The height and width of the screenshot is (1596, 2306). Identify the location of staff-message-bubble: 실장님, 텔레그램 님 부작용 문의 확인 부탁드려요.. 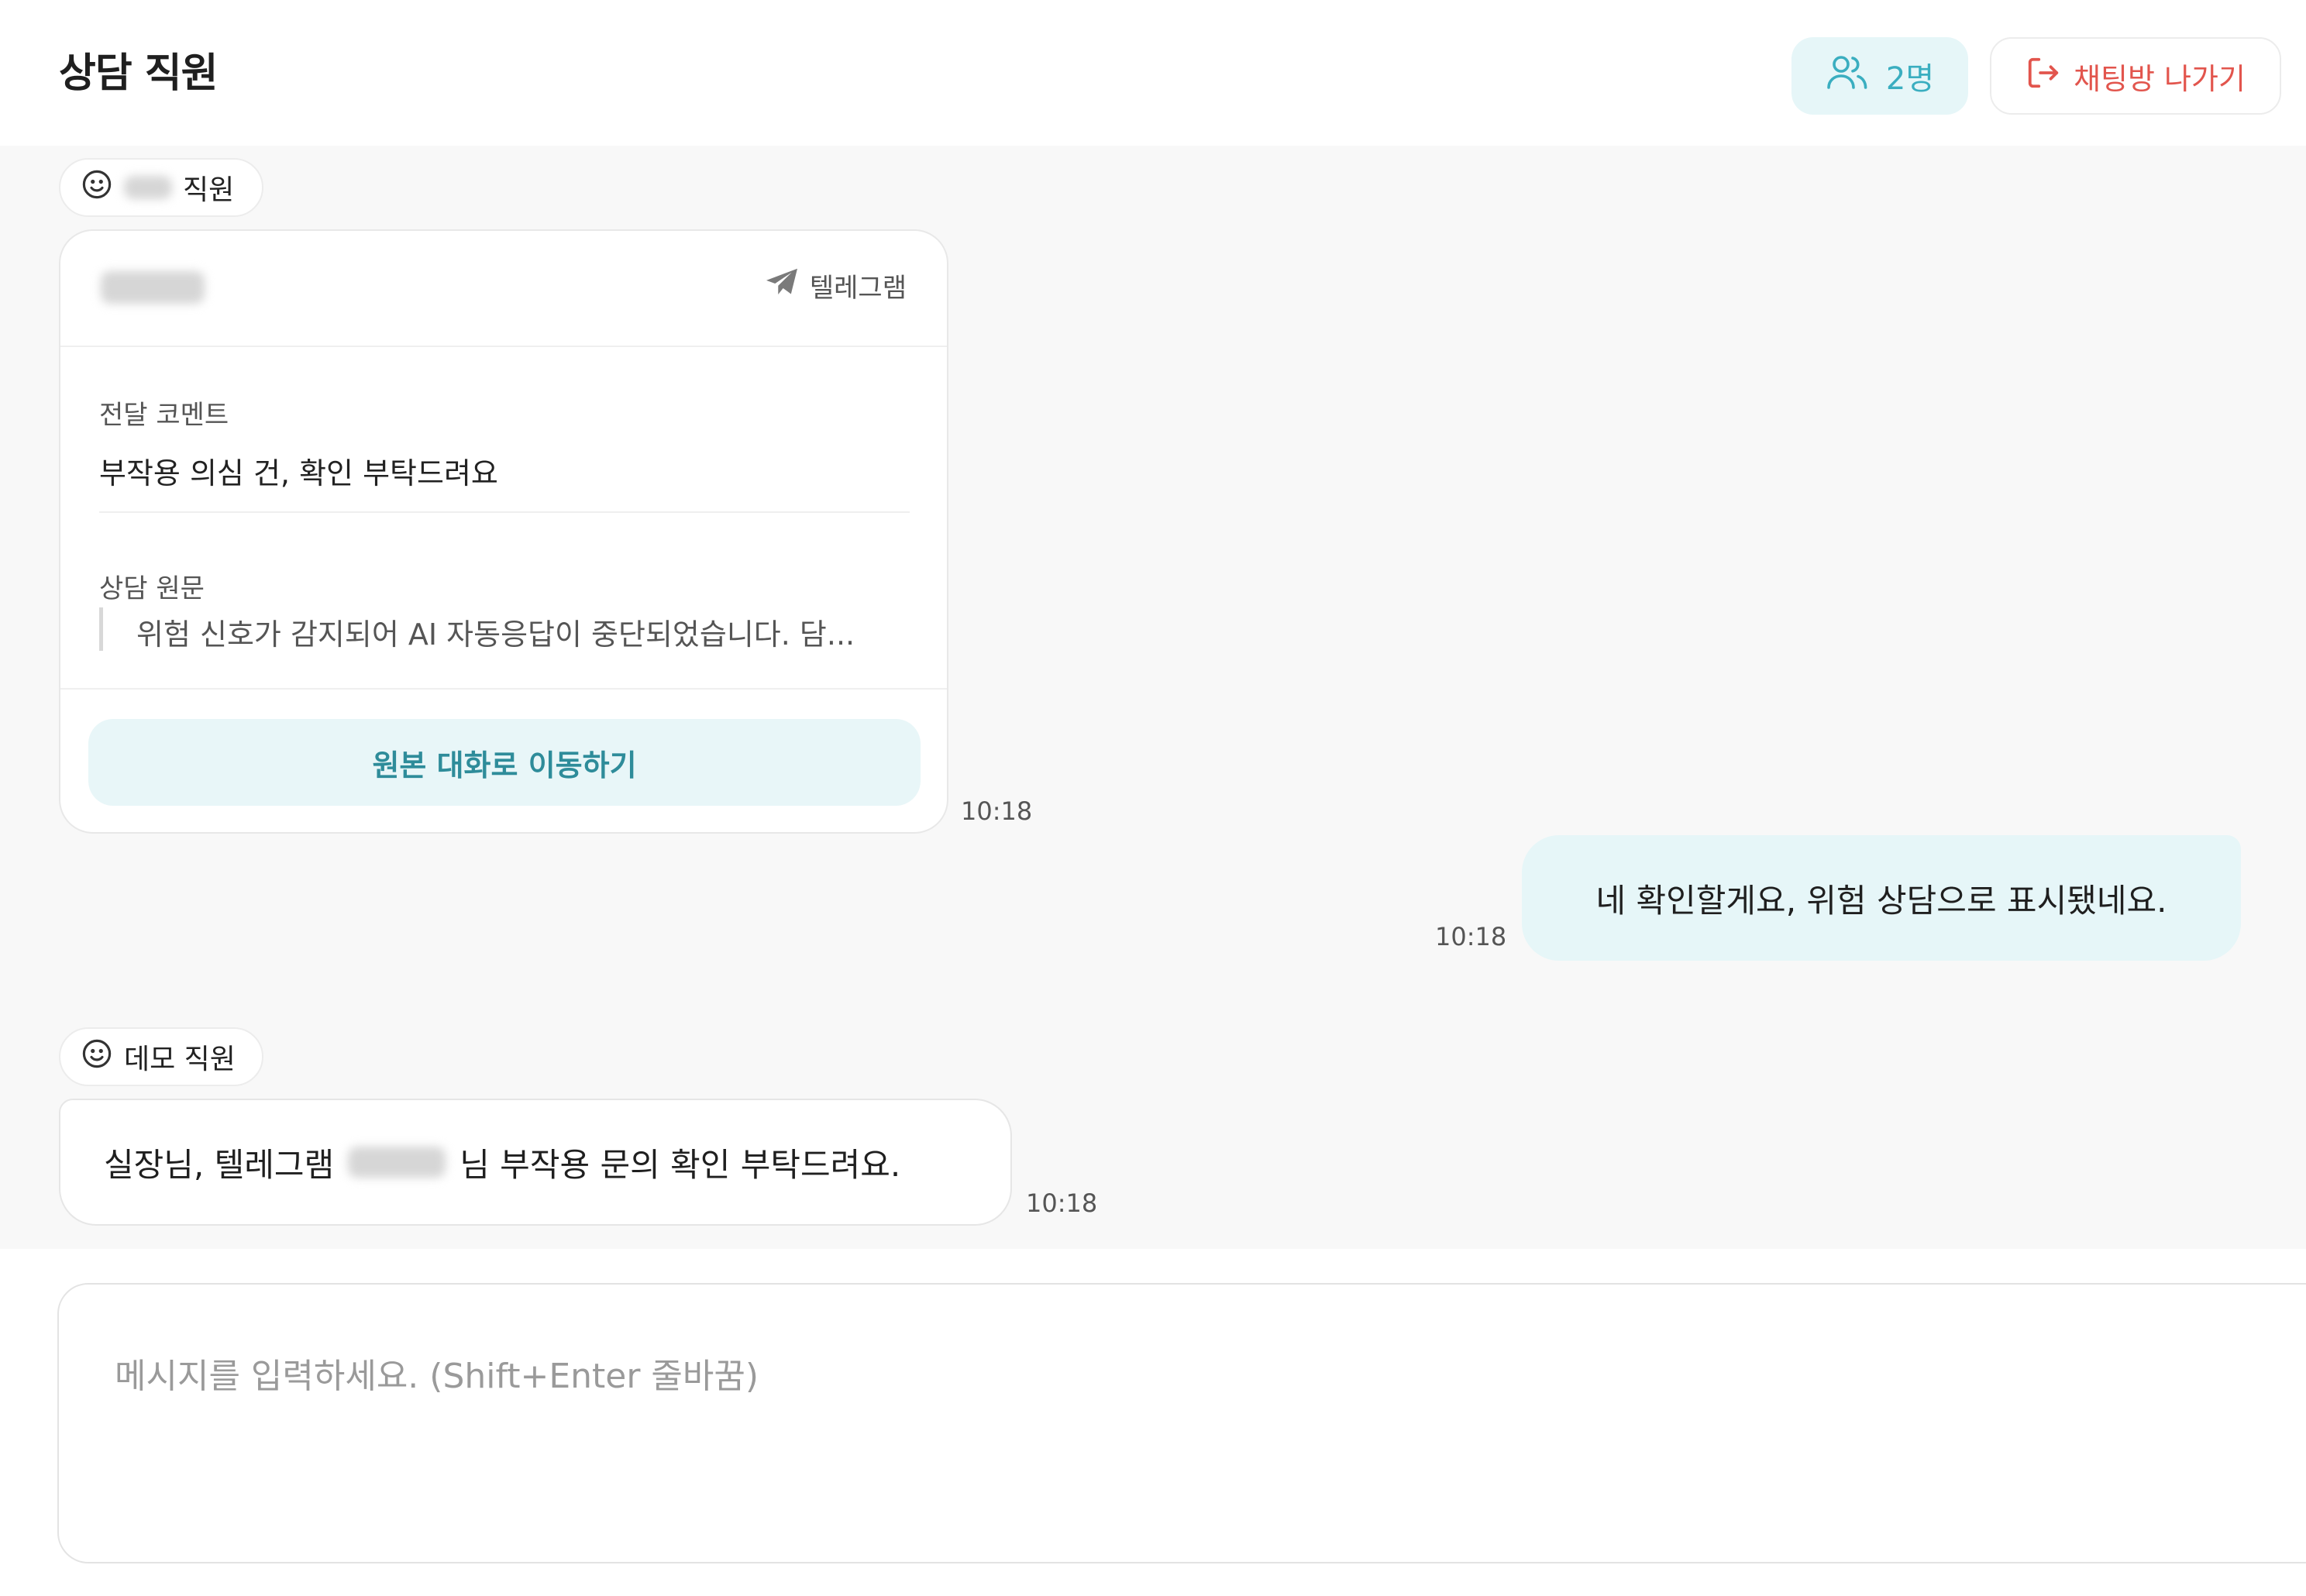
(535, 1162).